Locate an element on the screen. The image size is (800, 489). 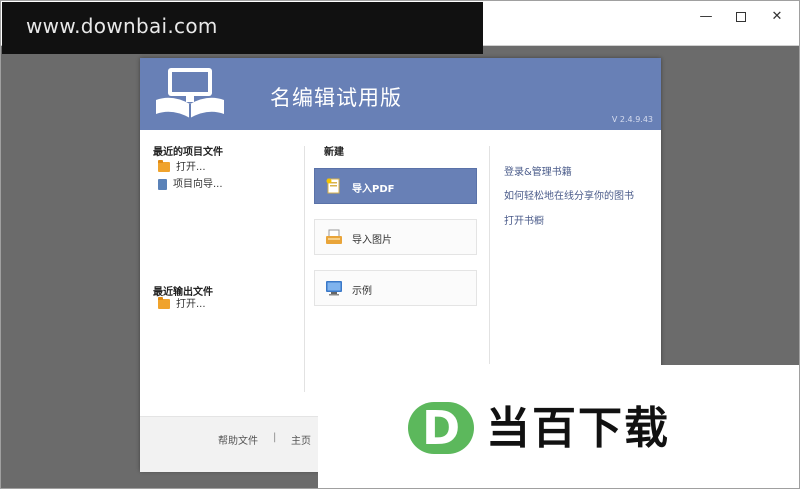
book-monitor-logo-icon is located at coordinates (190, 93).